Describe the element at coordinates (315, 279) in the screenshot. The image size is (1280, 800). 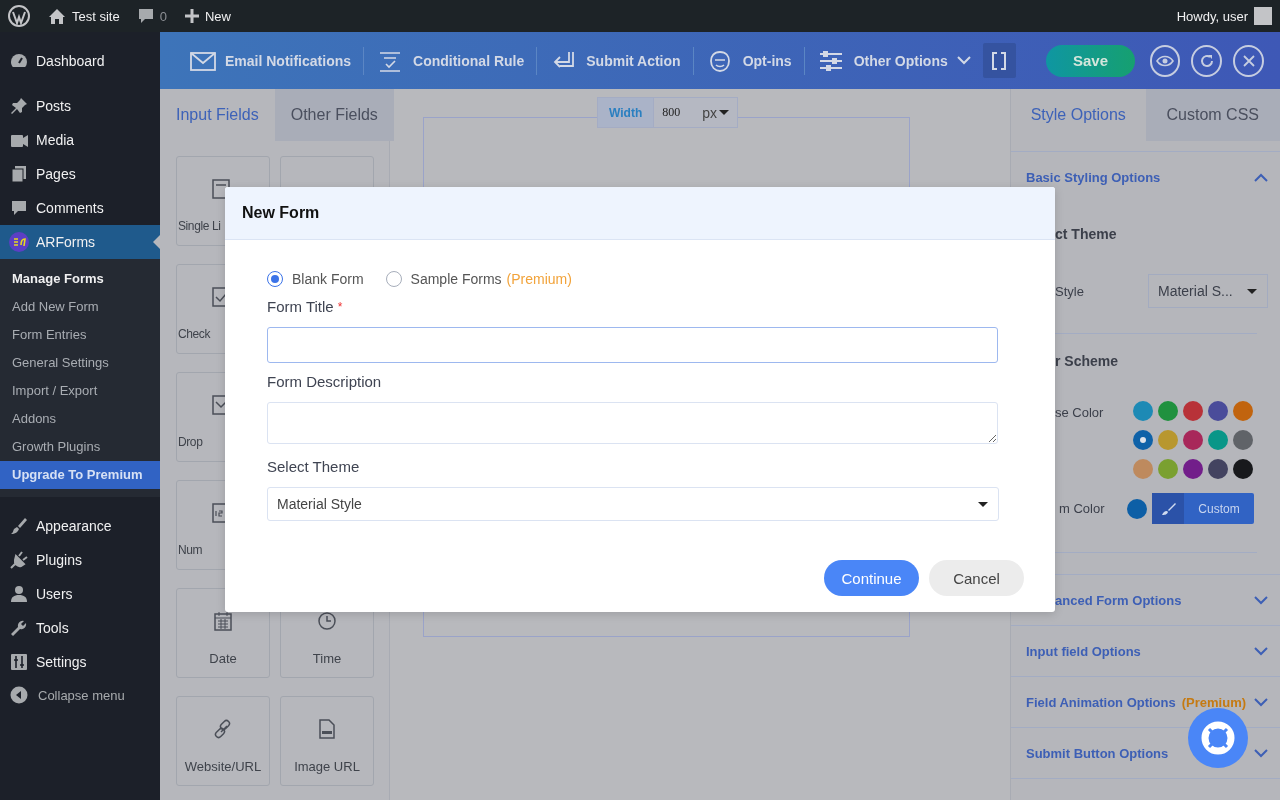
I see `radio-option: Blank Form` at that location.